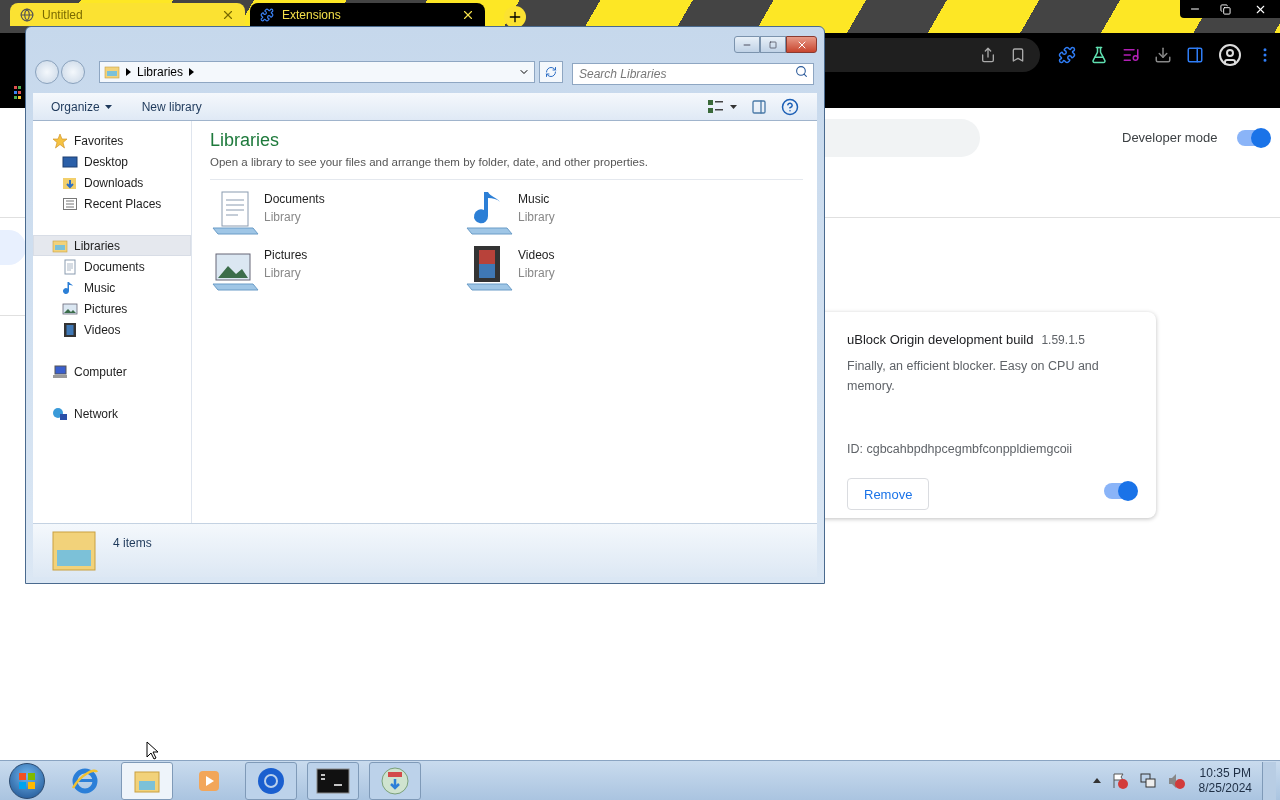  I want to click on browser-tab: Untitled, so click(127, 14).